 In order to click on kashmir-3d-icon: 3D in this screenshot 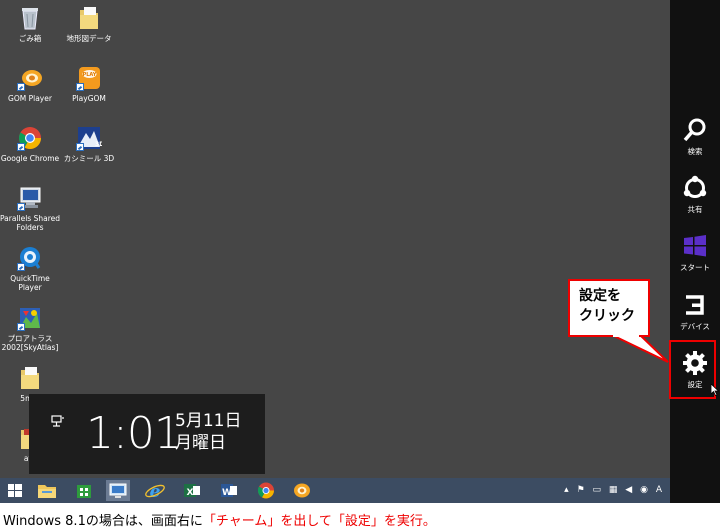, I will do `click(89, 138)`.